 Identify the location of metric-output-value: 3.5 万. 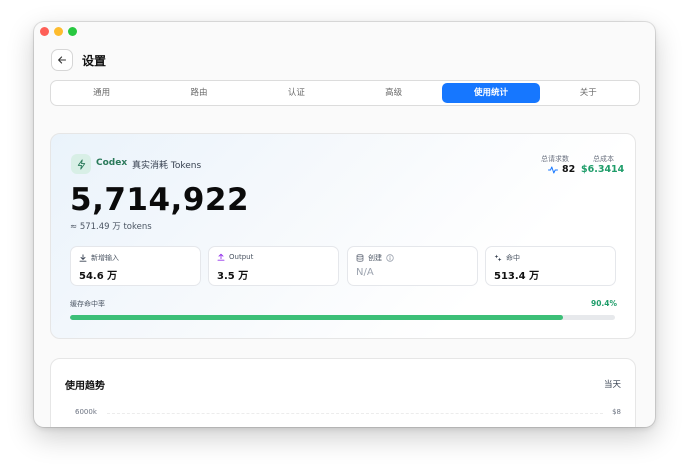
(233, 276).